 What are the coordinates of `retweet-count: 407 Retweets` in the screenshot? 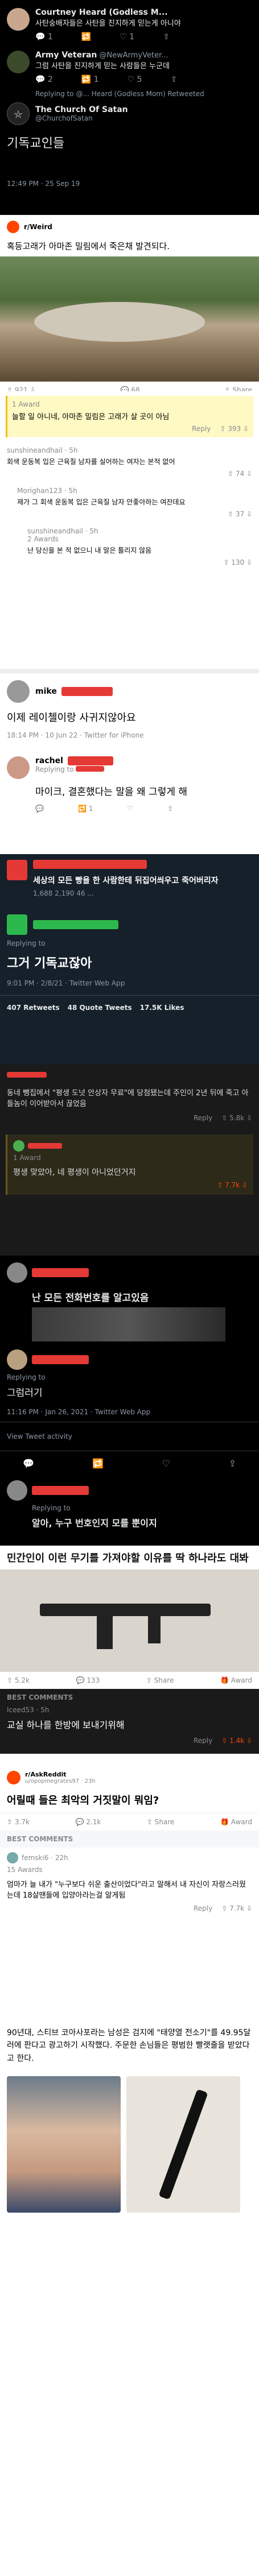 It's located at (33, 1008).